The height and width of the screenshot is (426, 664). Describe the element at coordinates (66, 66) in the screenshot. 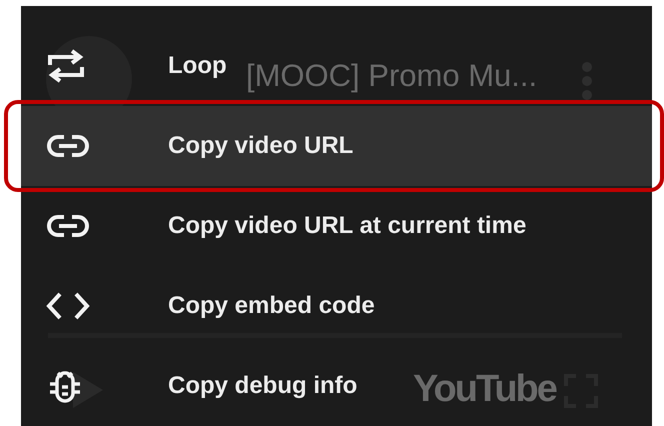

I see `repeat-icon` at that location.